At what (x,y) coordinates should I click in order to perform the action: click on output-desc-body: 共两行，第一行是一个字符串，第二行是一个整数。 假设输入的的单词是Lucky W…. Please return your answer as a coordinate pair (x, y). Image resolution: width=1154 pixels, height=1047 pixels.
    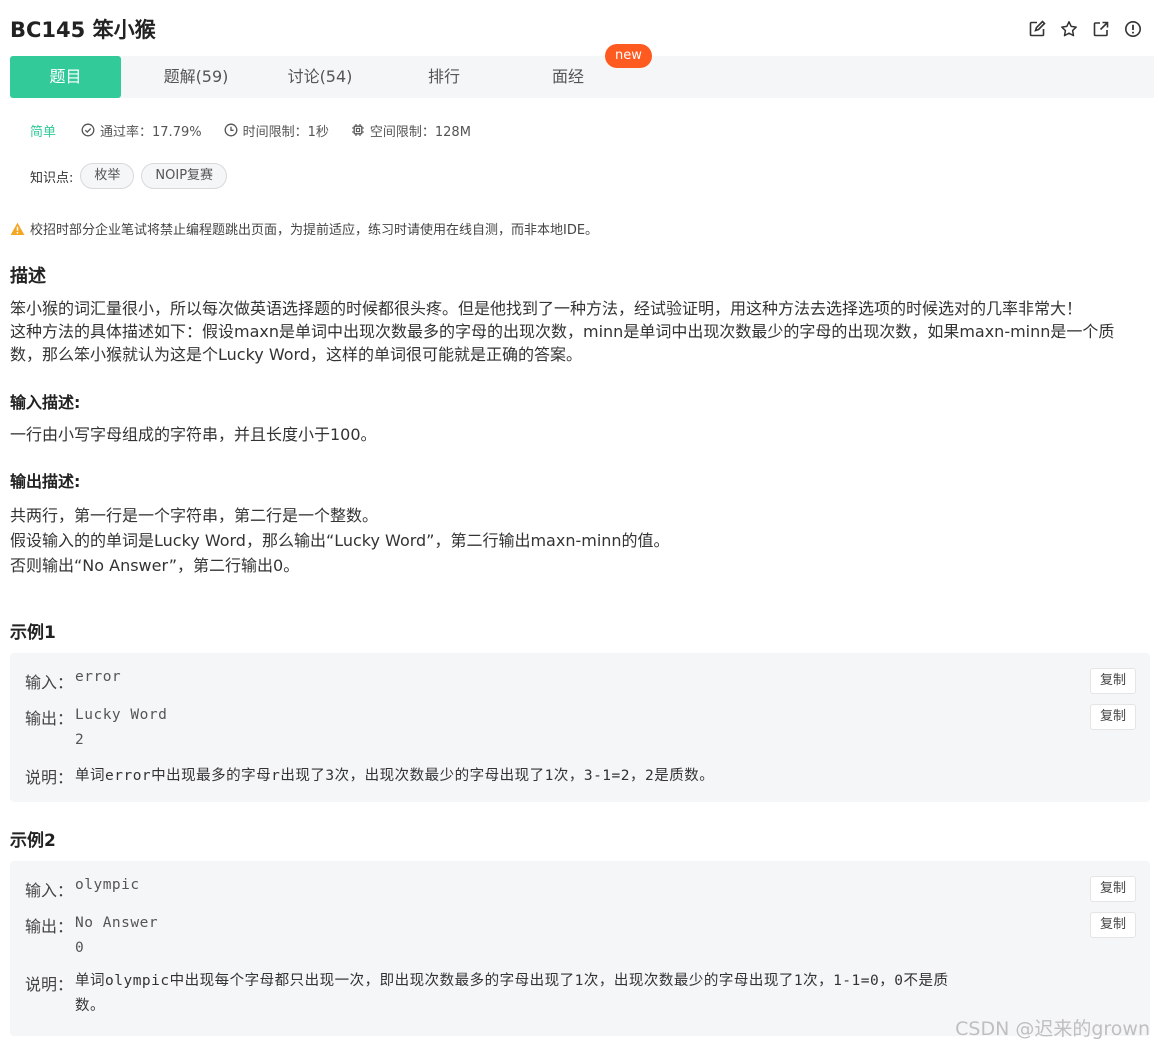
    Looking at the image, I should click on (580, 540).